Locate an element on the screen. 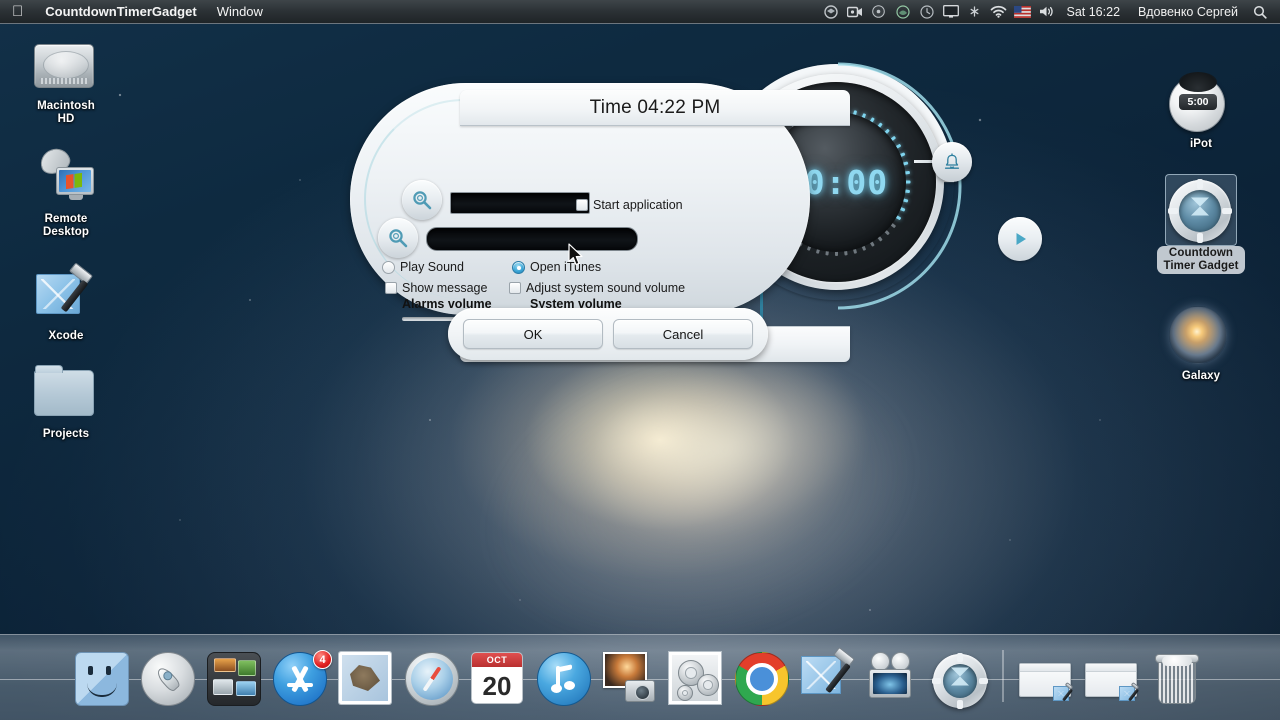 This screenshot has width=1280, height=720. open-itunes-radio-row: Open iTunes is located at coordinates (556, 267).